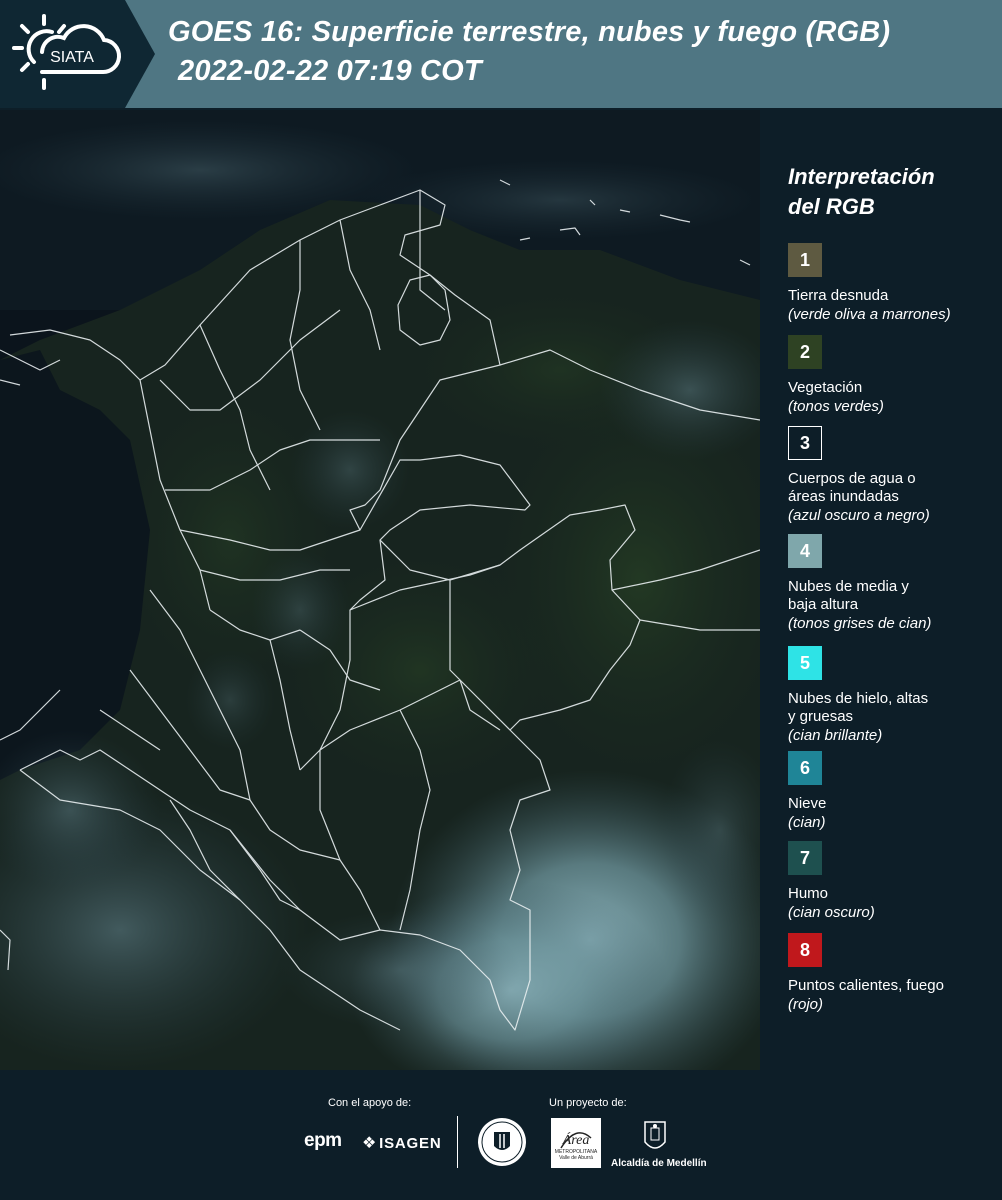 The image size is (1002, 1200). What do you see at coordinates (893, 882) in the screenshot?
I see `legend-item-7: 7 Humo (cian oscuro)` at bounding box center [893, 882].